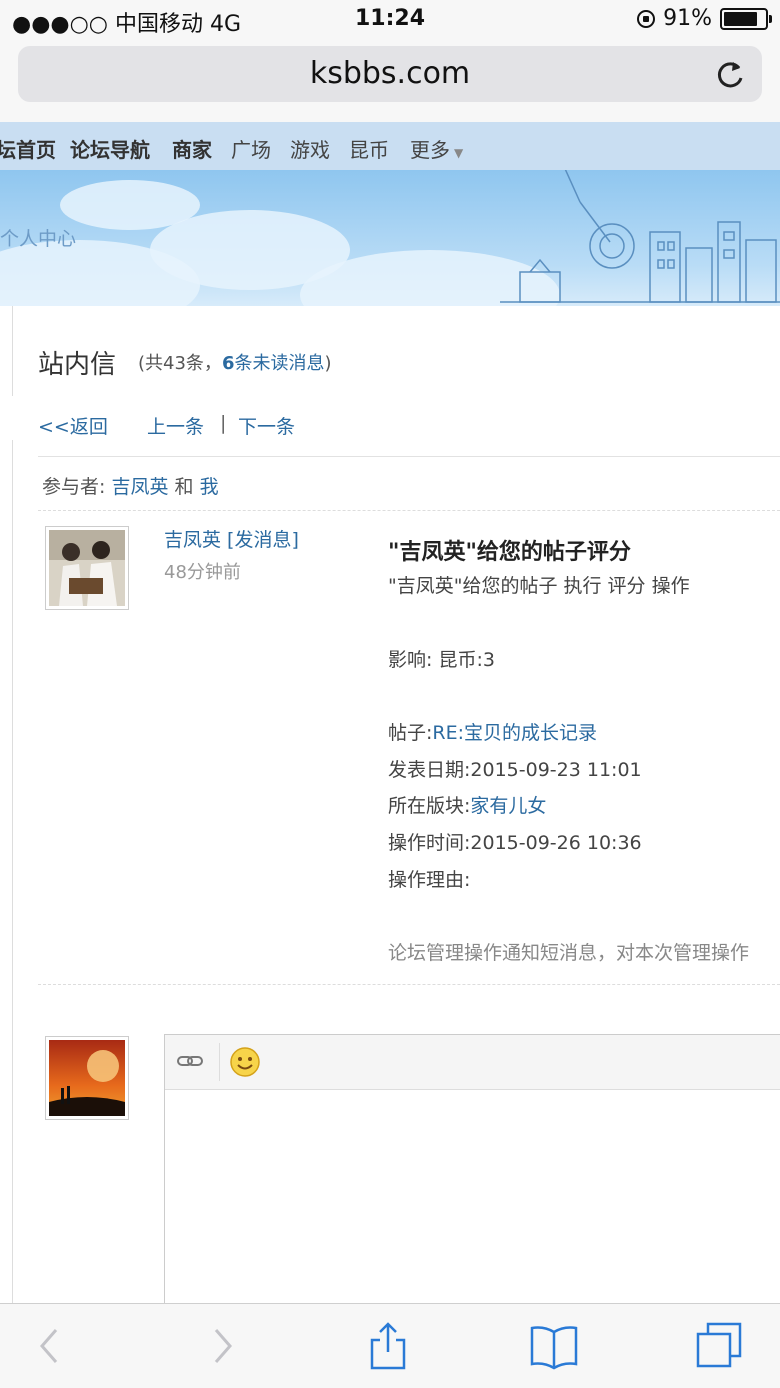 This screenshot has height=1388, width=780. Describe the element at coordinates (175, 425) in the screenshot. I see `prev-message-link: 上一条` at that location.